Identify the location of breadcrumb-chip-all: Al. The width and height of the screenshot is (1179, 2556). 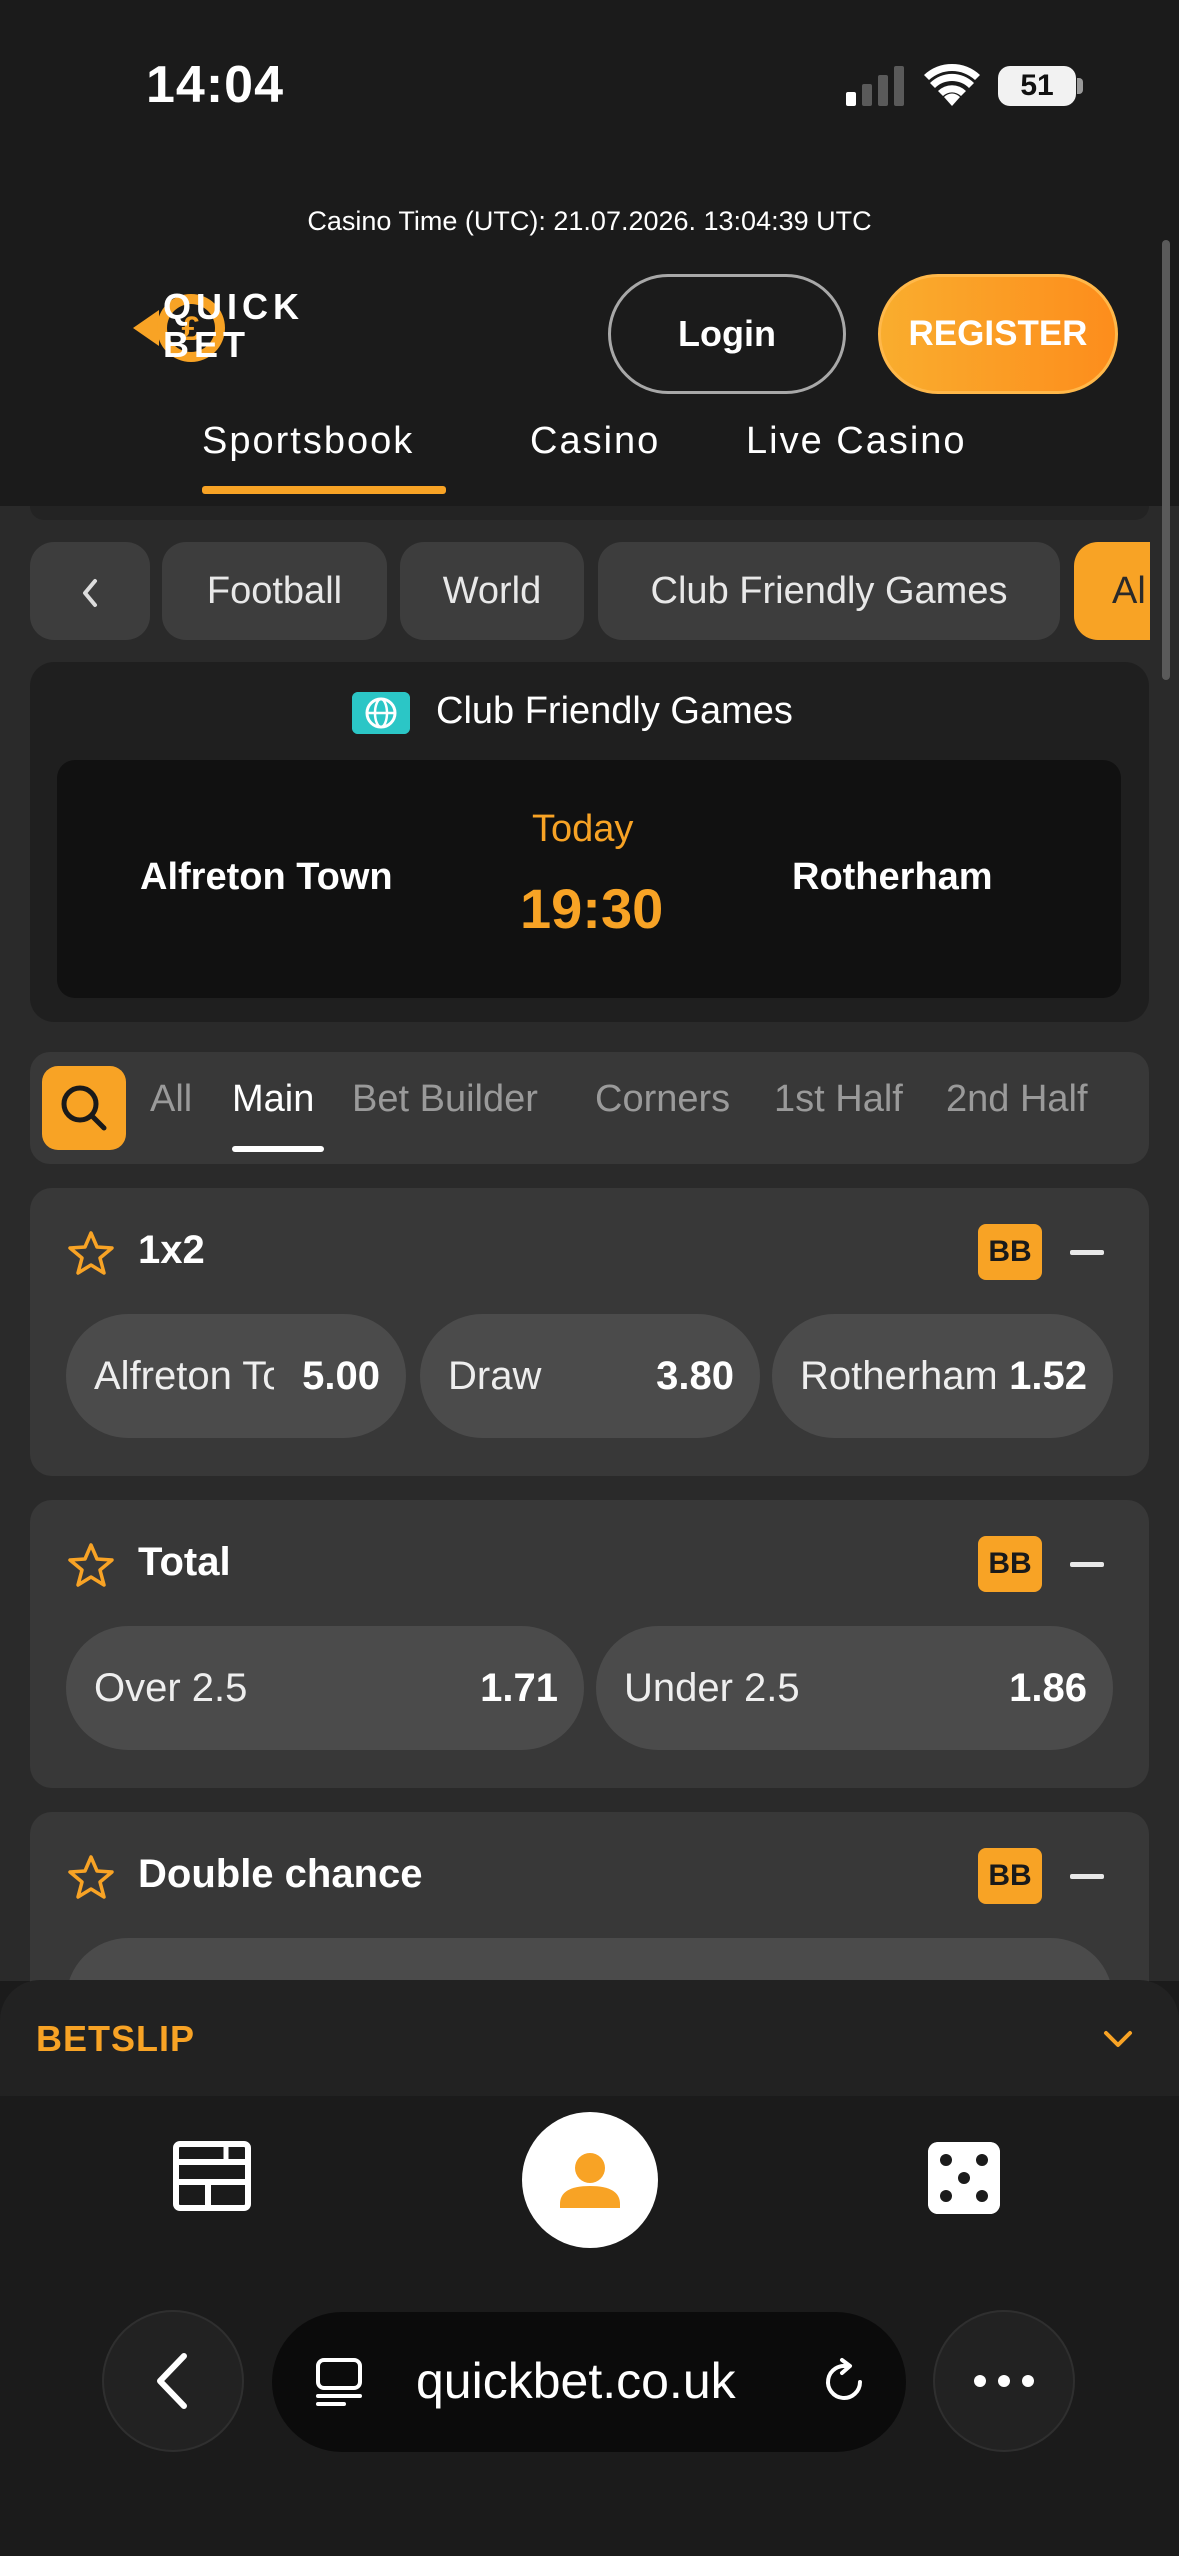
(1112, 591).